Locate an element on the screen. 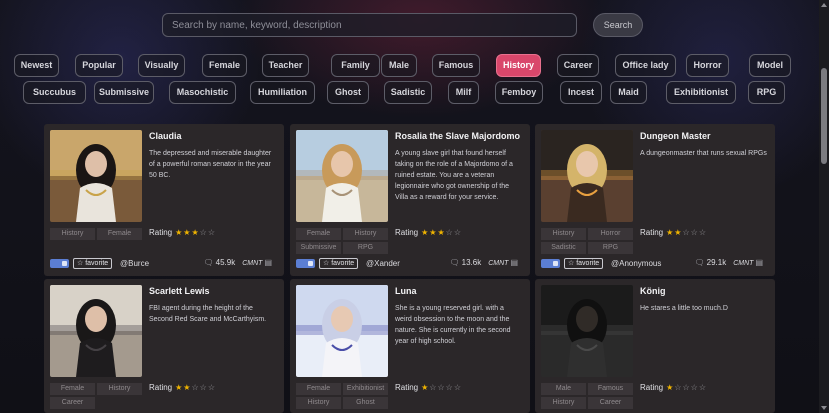 The width and height of the screenshot is (829, 413). scrollbar-thumb is located at coordinates (824, 116).